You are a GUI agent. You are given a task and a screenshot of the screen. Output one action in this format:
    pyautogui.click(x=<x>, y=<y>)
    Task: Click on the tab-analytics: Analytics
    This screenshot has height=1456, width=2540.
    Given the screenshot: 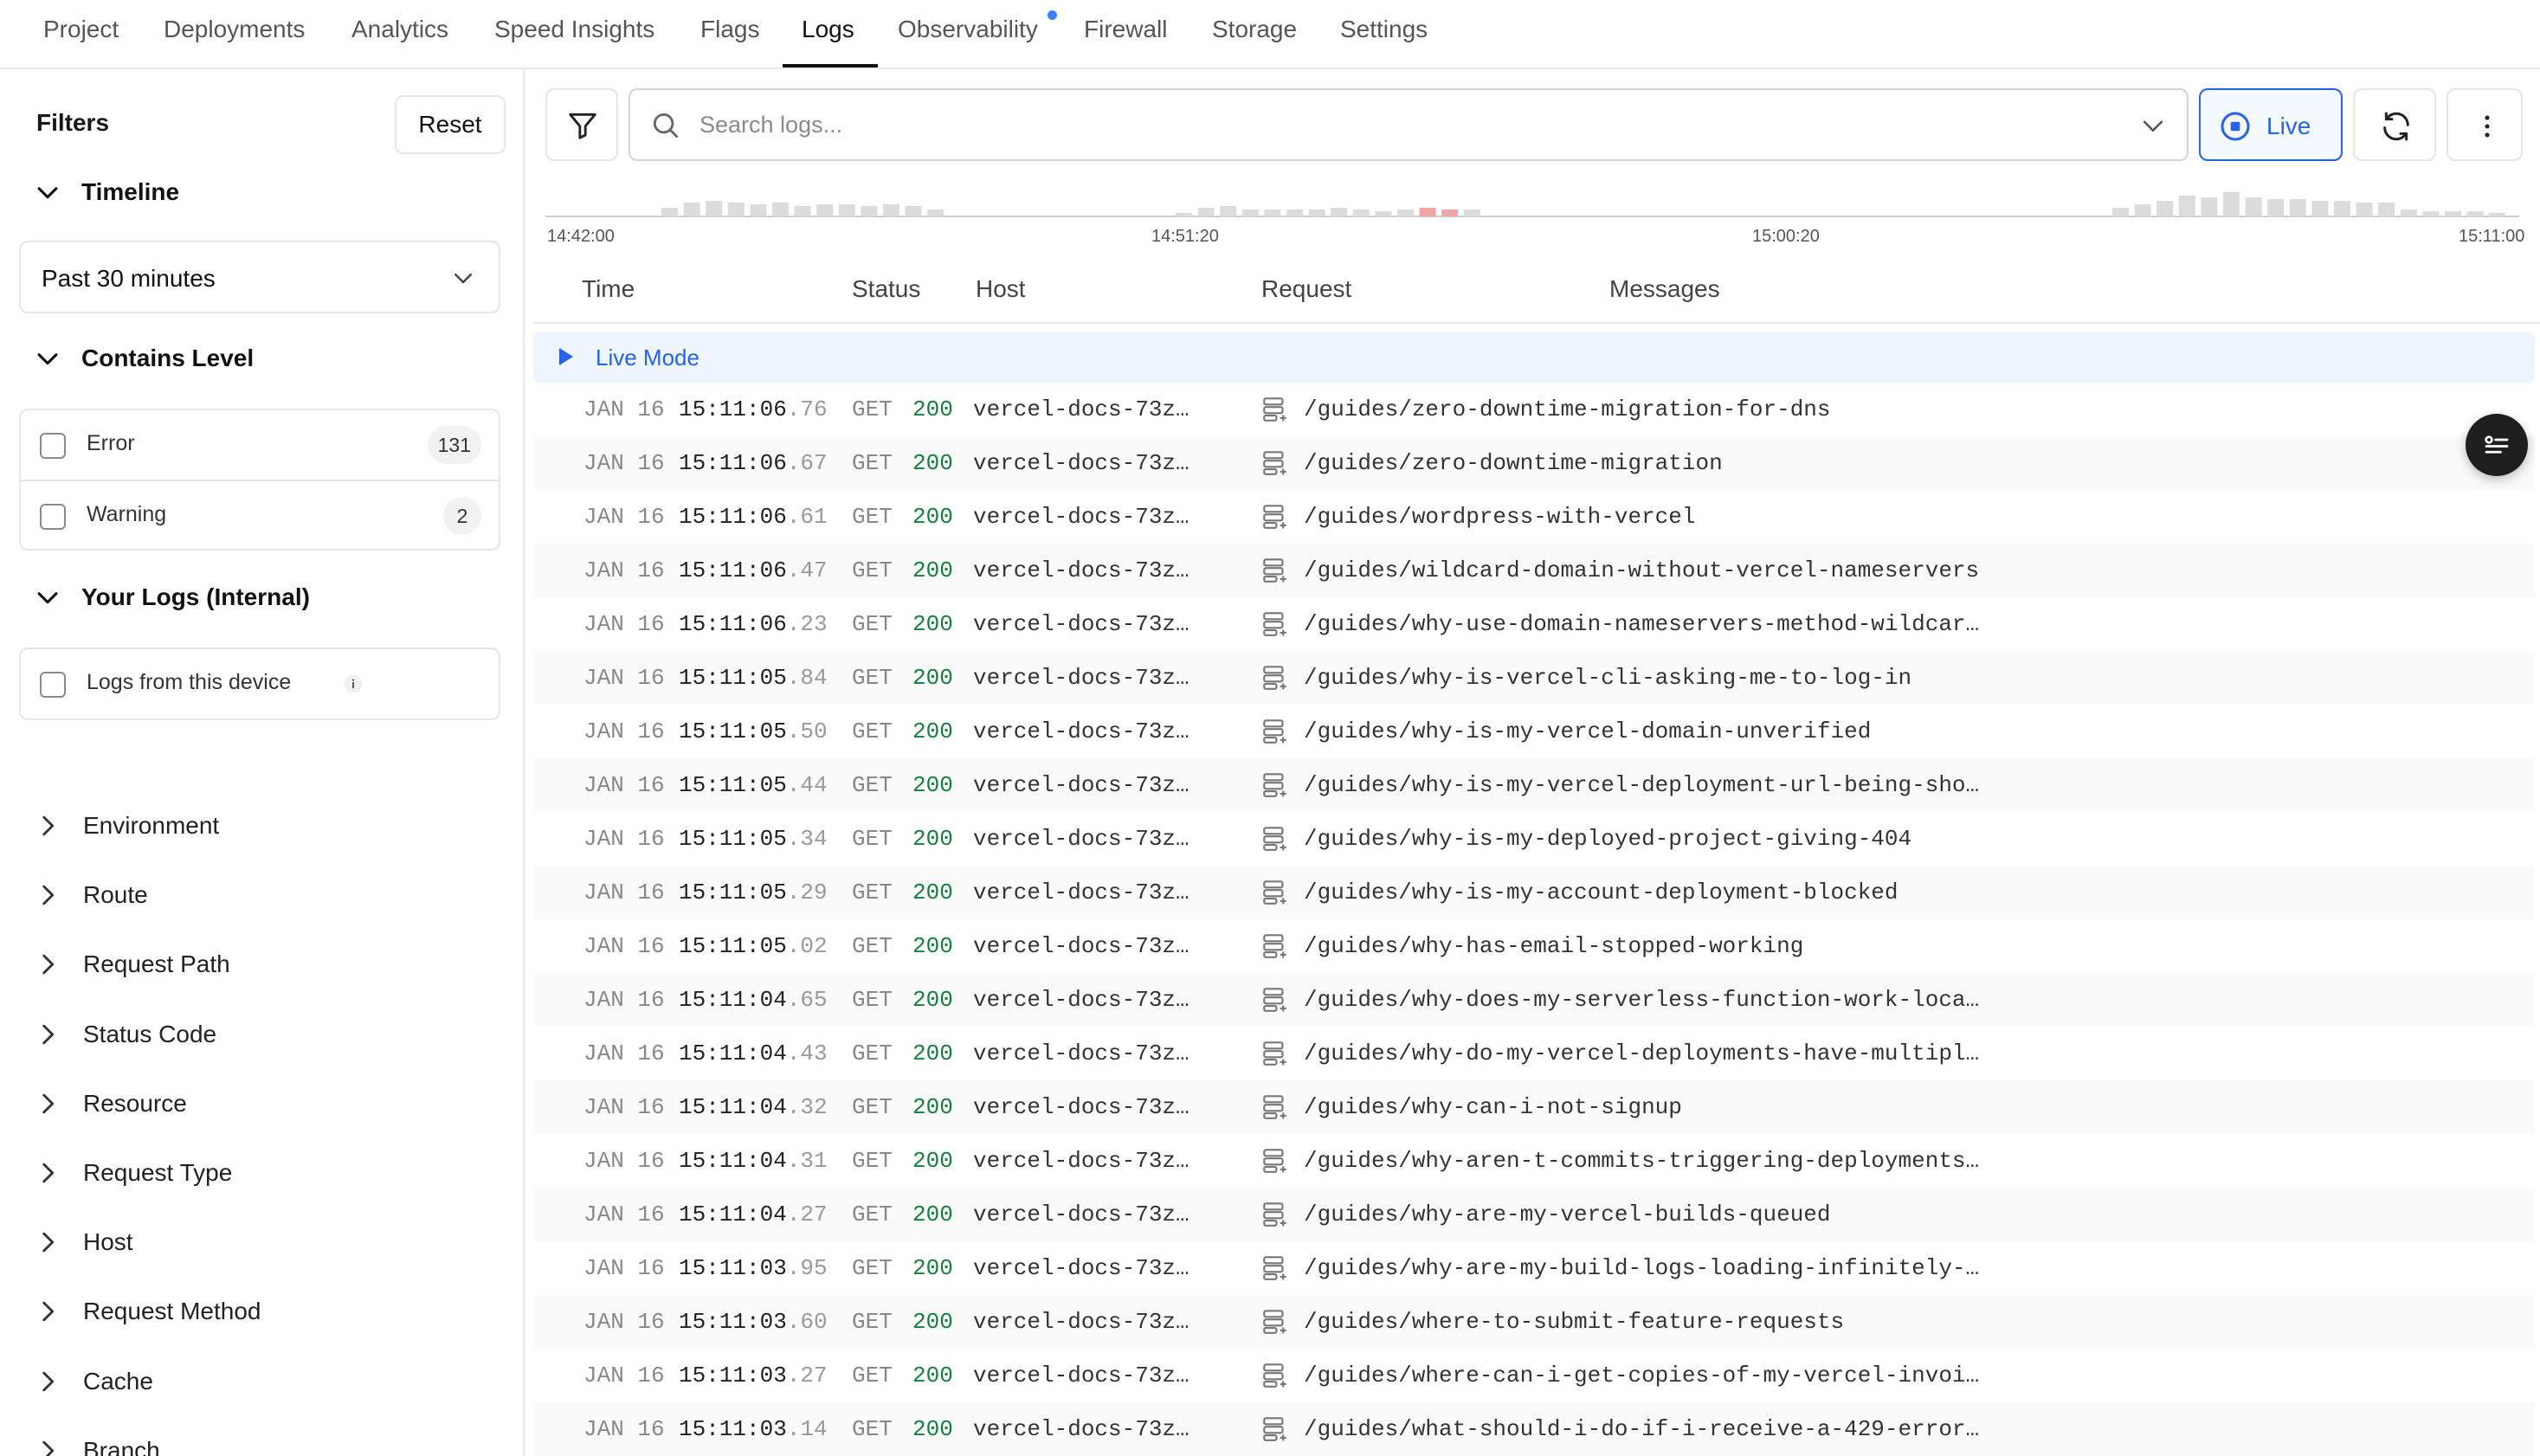 What is the action you would take?
    pyautogui.click(x=399, y=34)
    